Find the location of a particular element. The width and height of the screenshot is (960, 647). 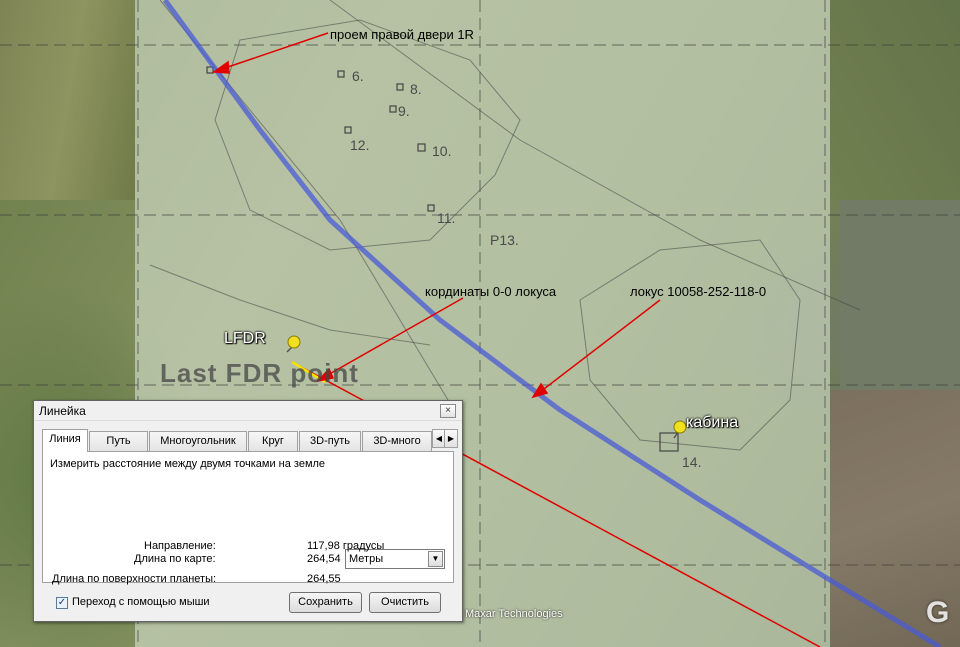

annotation-coords: кординаты 0-0 локуса is located at coordinates (491, 291).